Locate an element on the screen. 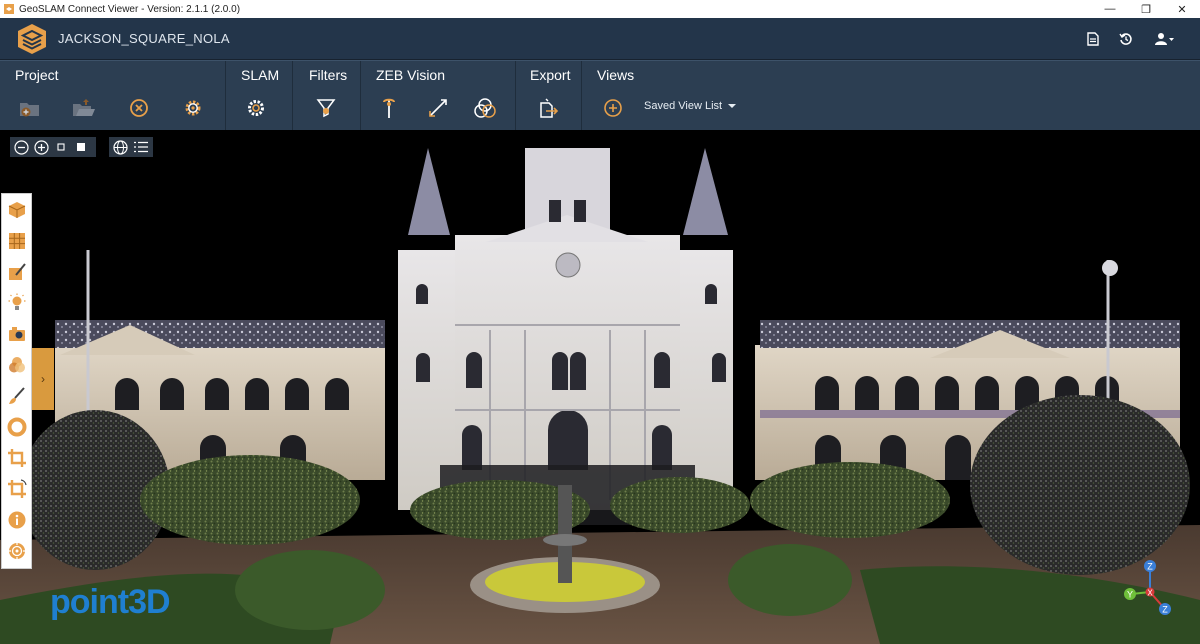  layer-list-icon is located at coordinates (141, 147).